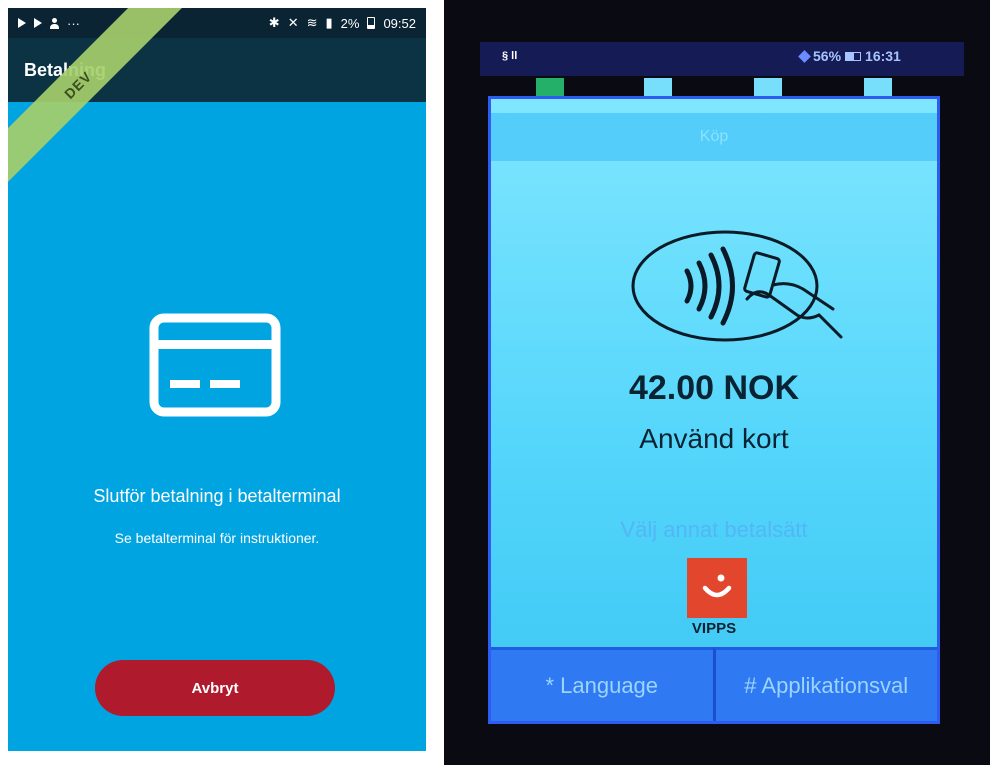  Describe the element at coordinates (883, 56) in the screenshot. I see `terminal-clock: 16:31` at that location.